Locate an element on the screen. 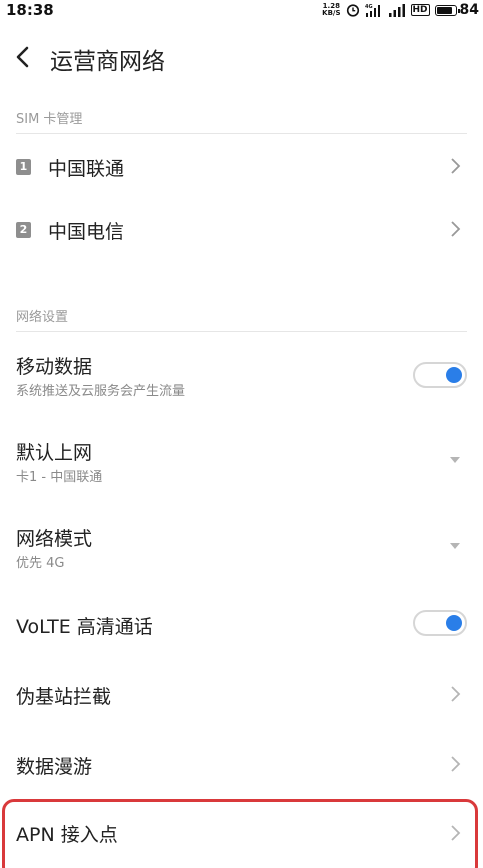 This screenshot has height=868, width=483. battery-icon: 84 is located at coordinates (456, 10).